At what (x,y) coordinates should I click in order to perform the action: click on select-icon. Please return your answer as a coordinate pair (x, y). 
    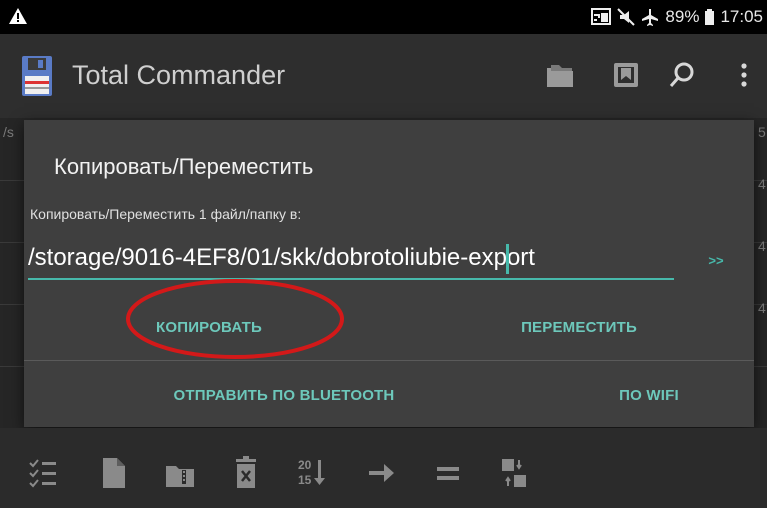
    Looking at the image, I should click on (42, 473).